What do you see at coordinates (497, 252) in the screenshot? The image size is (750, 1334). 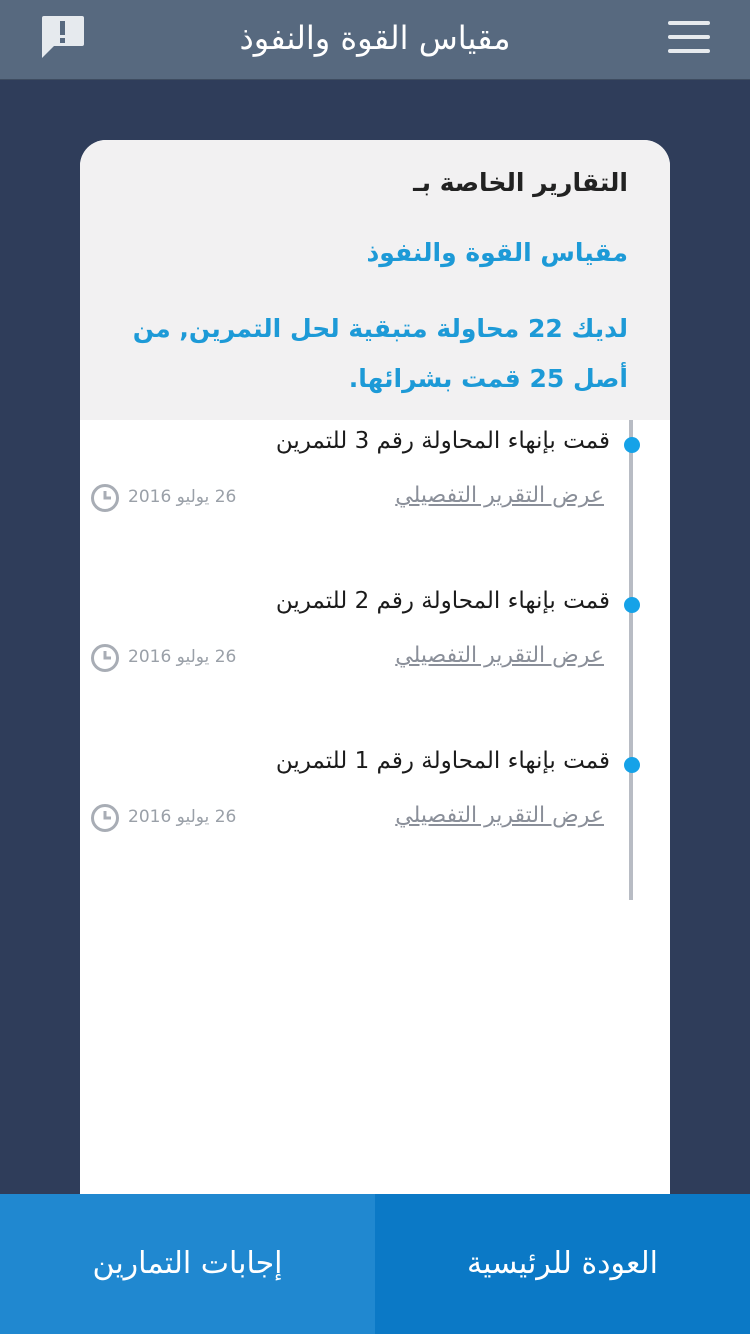 I see `exercise-name: مقياس القوة والنفوذ` at bounding box center [497, 252].